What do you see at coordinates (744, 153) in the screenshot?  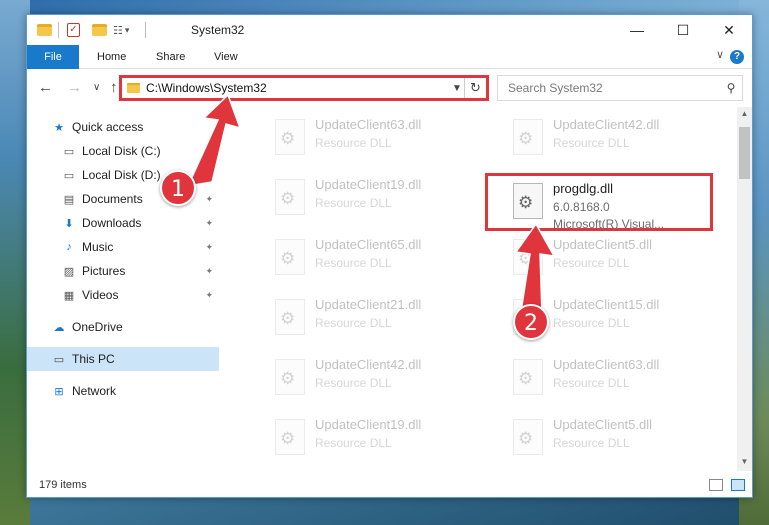 I see `scrollbar-thumb` at bounding box center [744, 153].